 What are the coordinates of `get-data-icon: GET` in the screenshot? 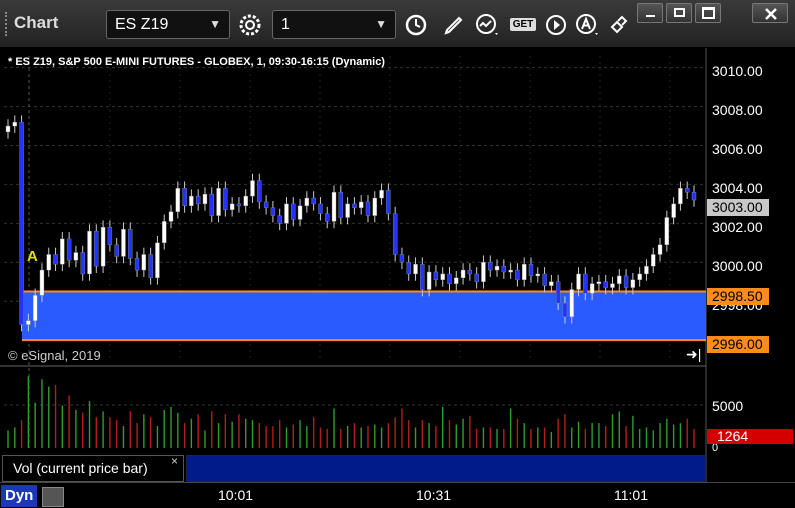 It's located at (523, 24).